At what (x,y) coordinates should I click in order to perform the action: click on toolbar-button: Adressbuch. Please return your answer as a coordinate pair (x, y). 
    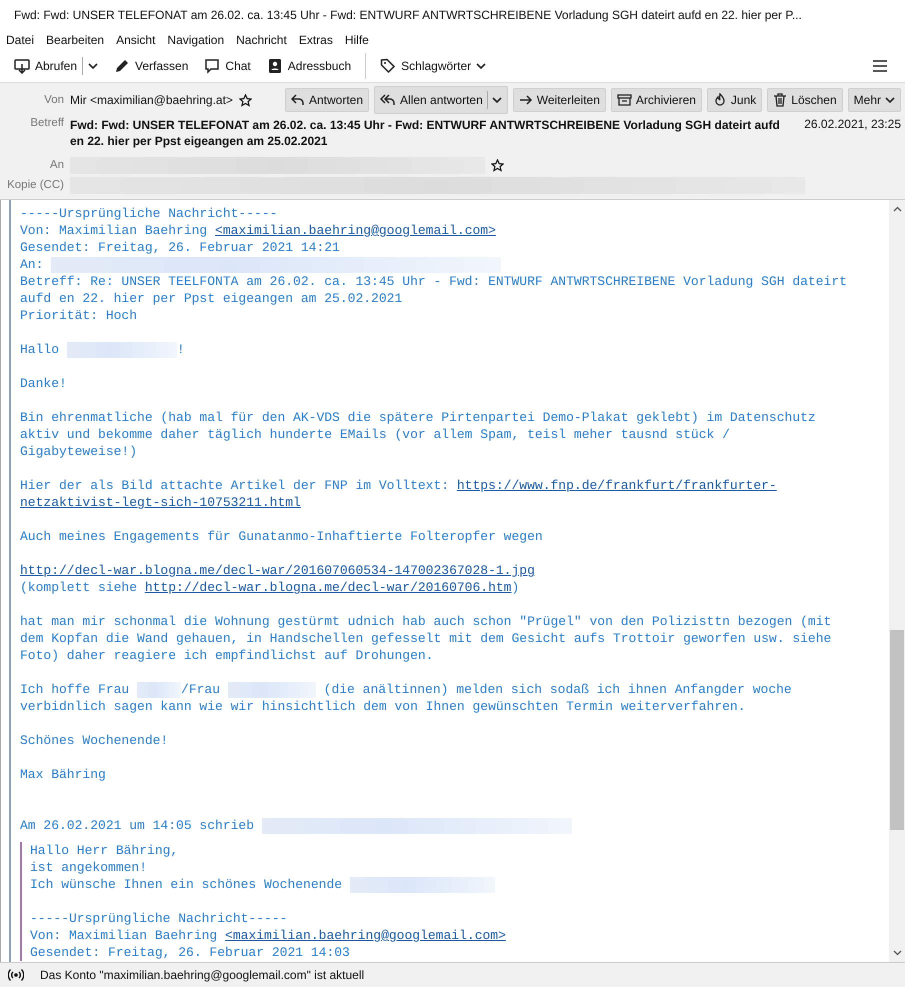
    Looking at the image, I should click on (309, 66).